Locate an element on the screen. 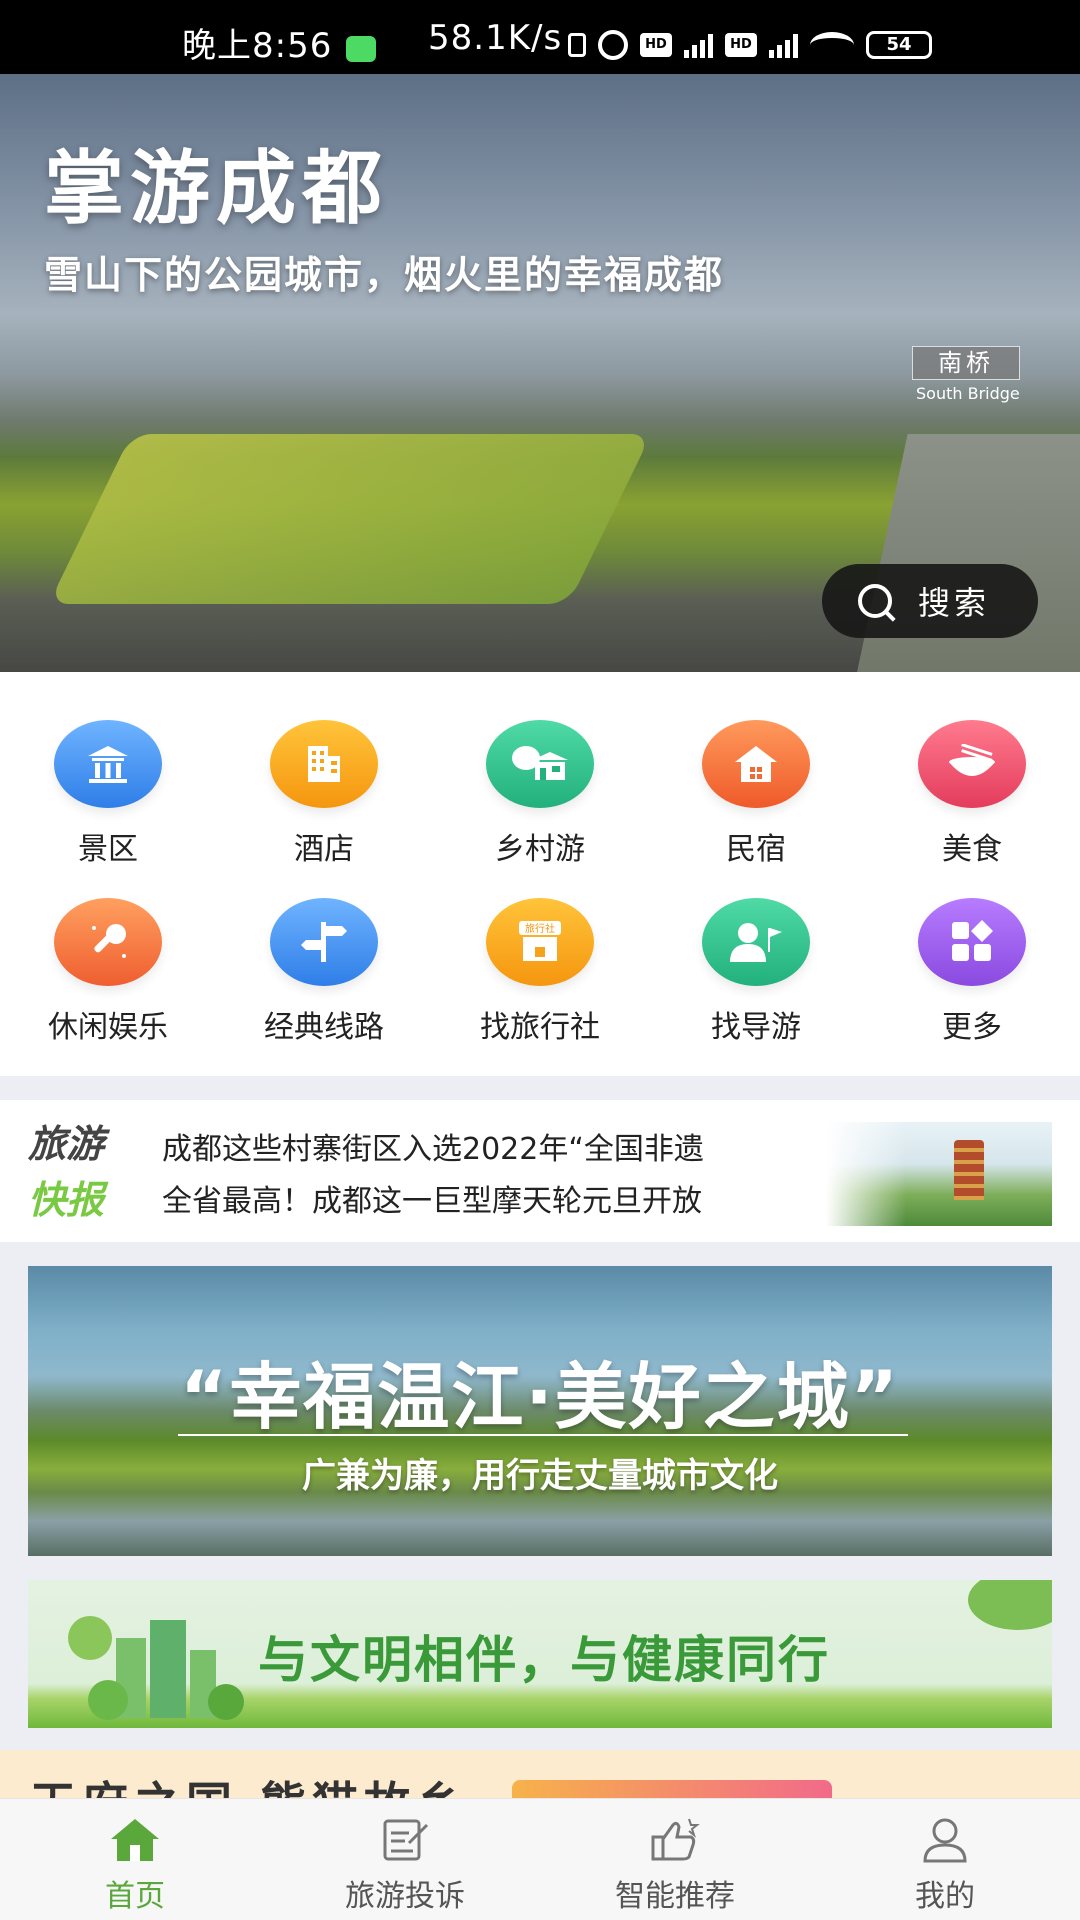 This screenshot has height=1920, width=1080. signal-4g-icon is located at coordinates (783, 45).